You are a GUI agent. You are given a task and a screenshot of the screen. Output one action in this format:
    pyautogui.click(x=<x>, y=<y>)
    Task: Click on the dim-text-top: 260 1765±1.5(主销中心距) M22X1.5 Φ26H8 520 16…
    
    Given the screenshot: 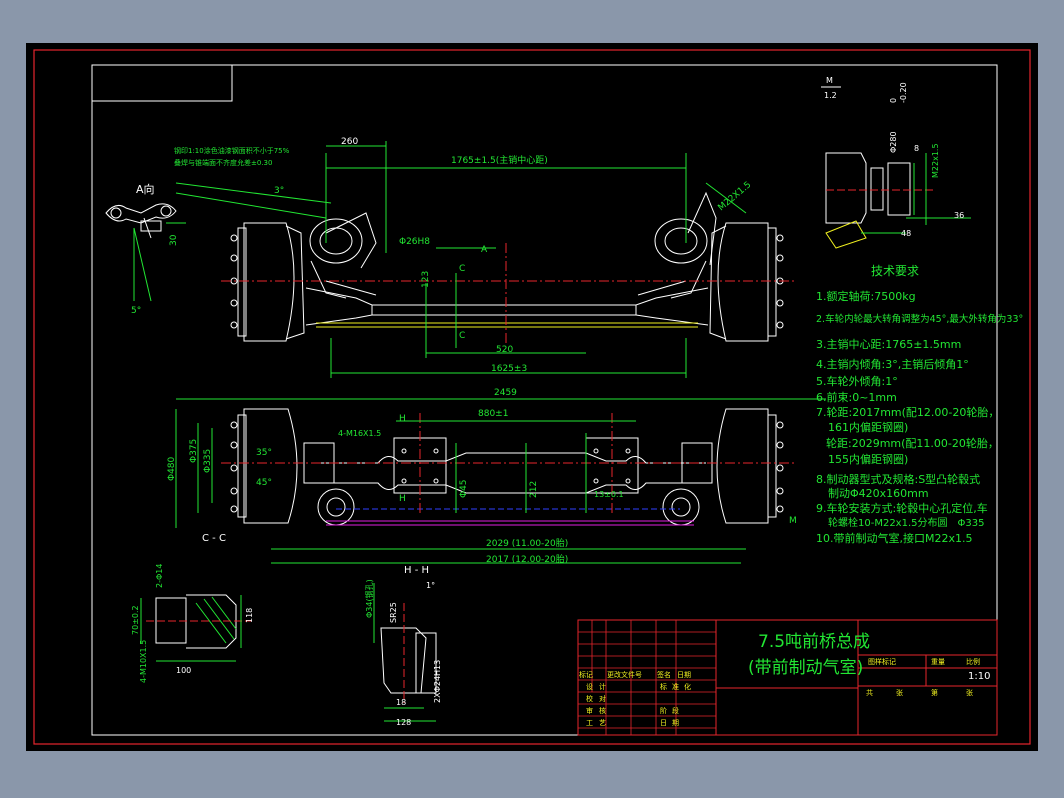 What is the action you would take?
    pyautogui.click(x=513, y=255)
    